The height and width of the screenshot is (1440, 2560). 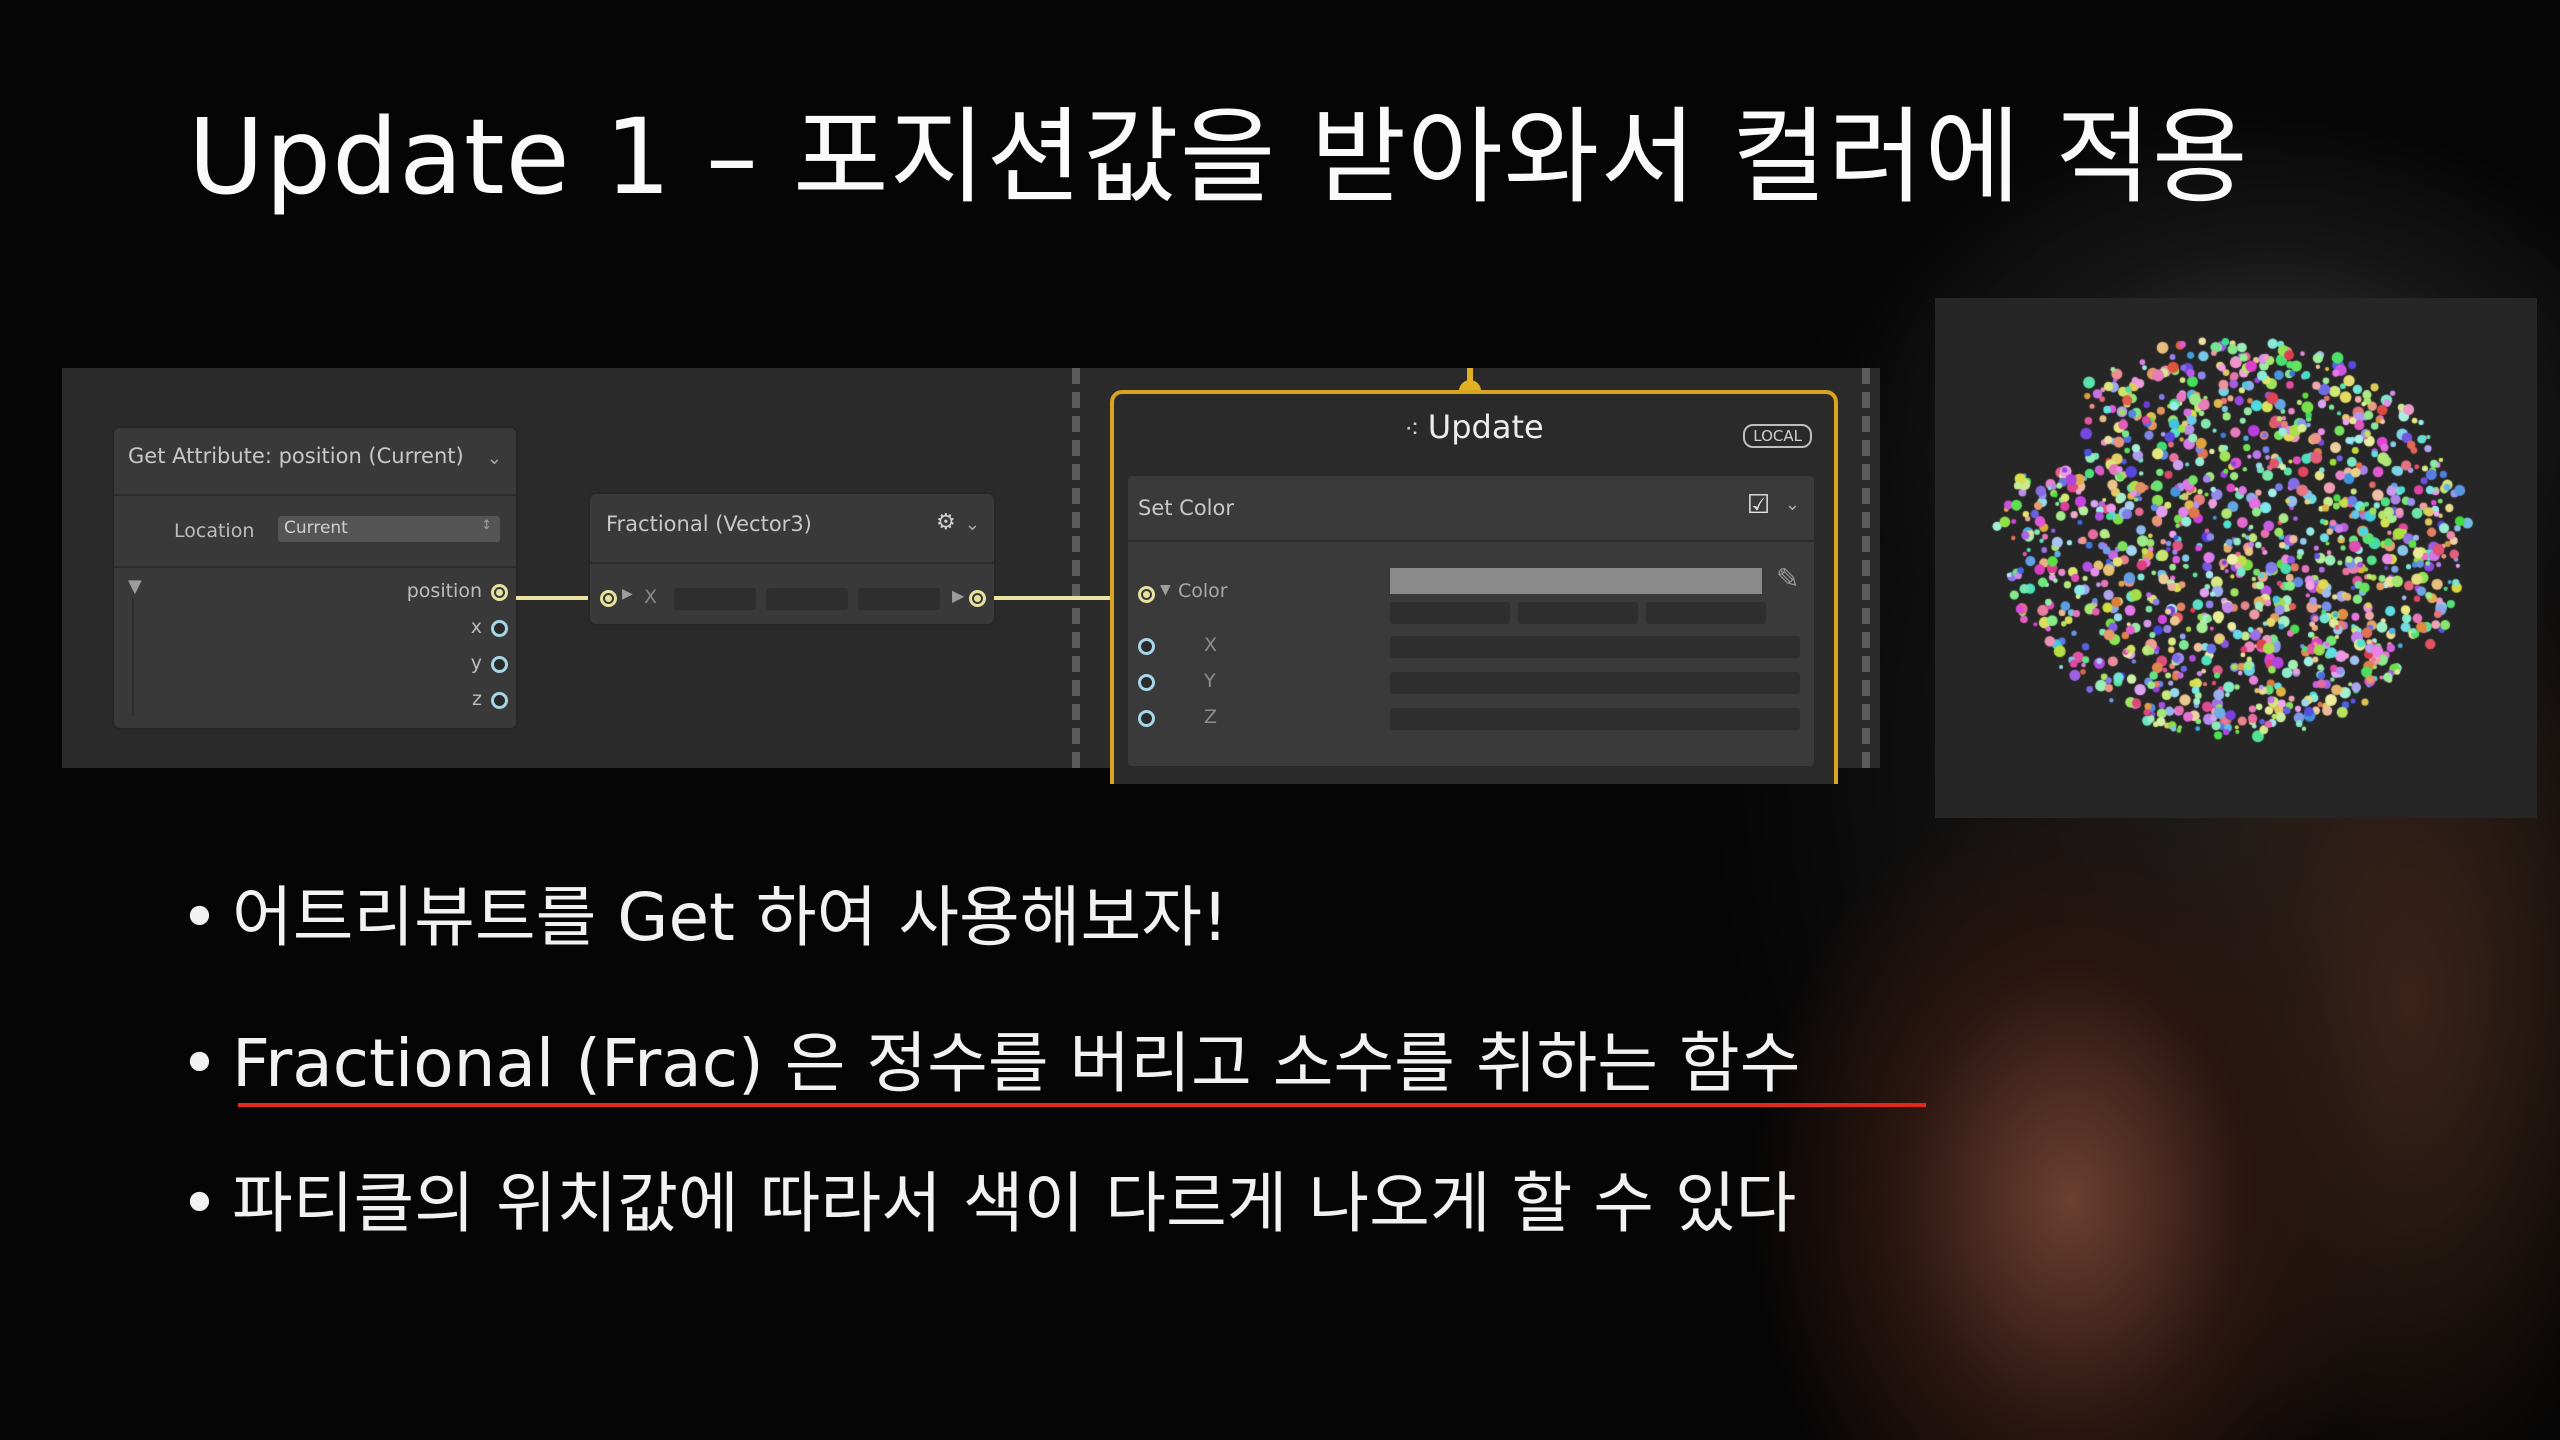 I want to click on bullet-item: • Fractional (Frac) 은 정수를 버리고 소수를 취하는 함수, so click(x=990, y=1058).